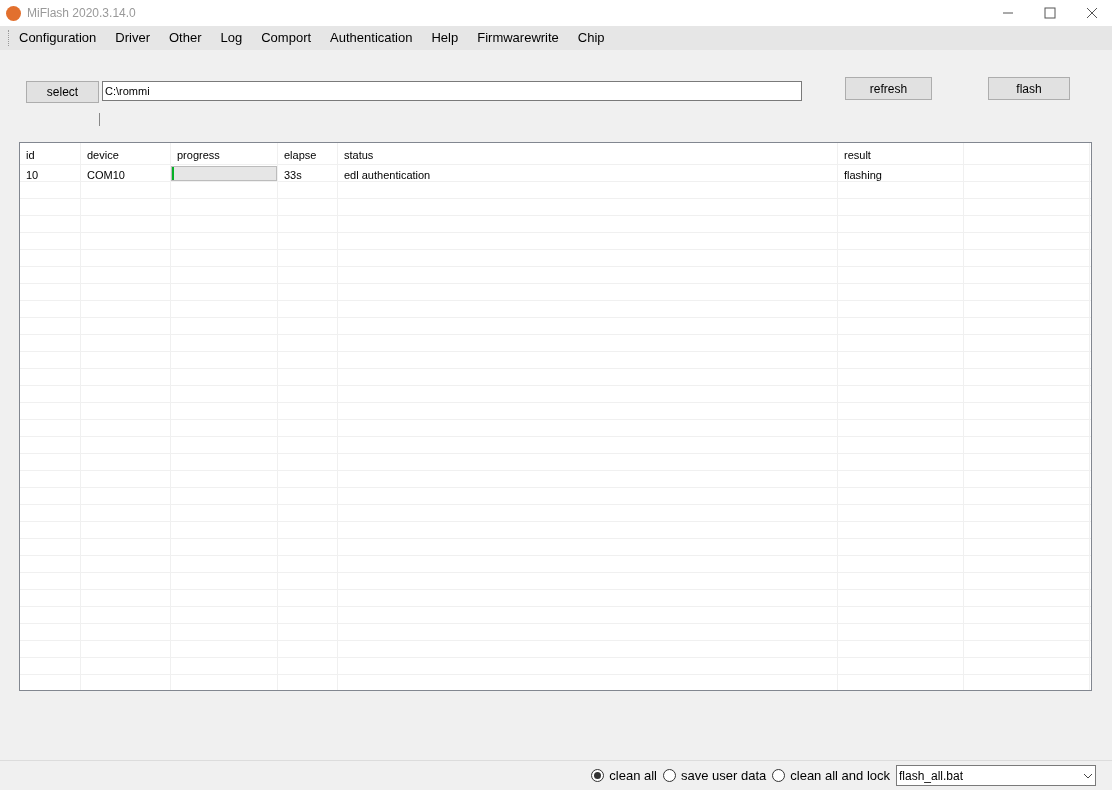  What do you see at coordinates (293, 175) in the screenshot?
I see `table-cell: 33s` at bounding box center [293, 175].